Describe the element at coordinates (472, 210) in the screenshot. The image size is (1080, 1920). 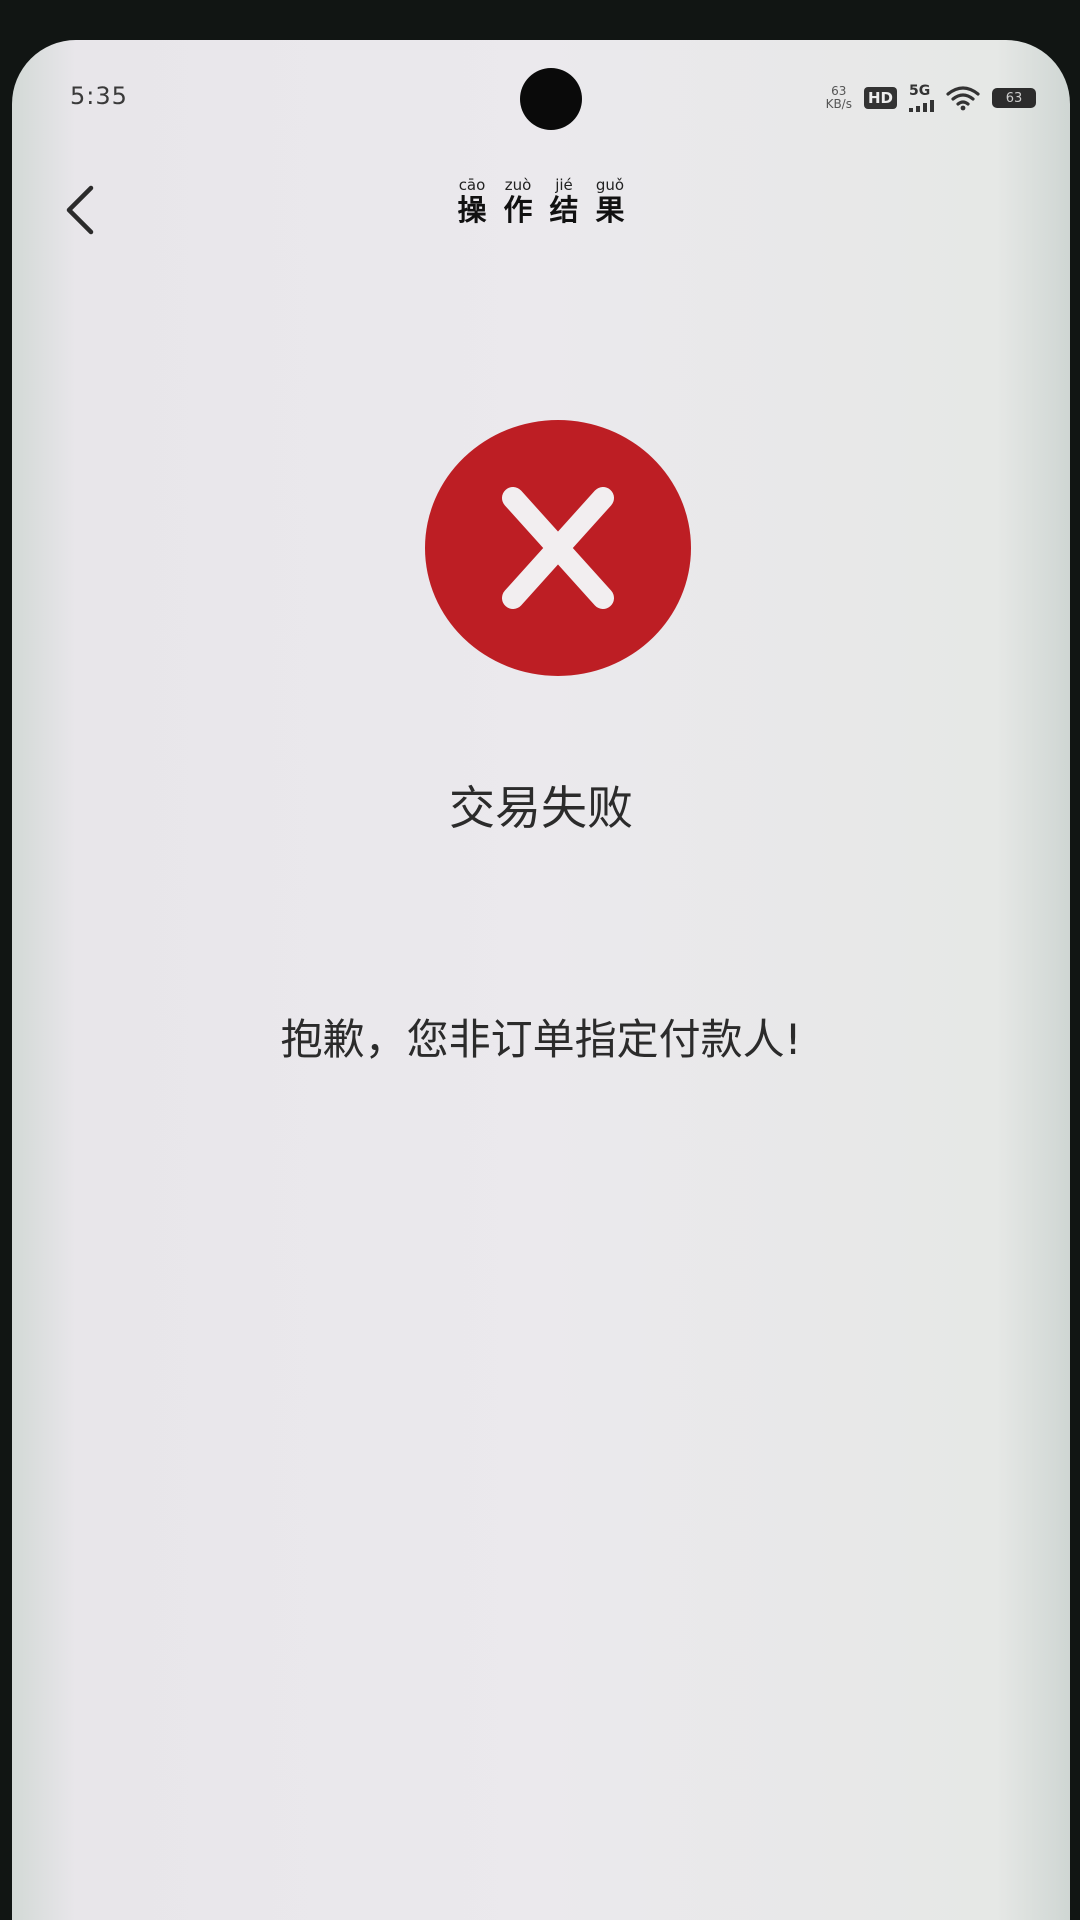
I see `title-char-hanzi: 操` at that location.